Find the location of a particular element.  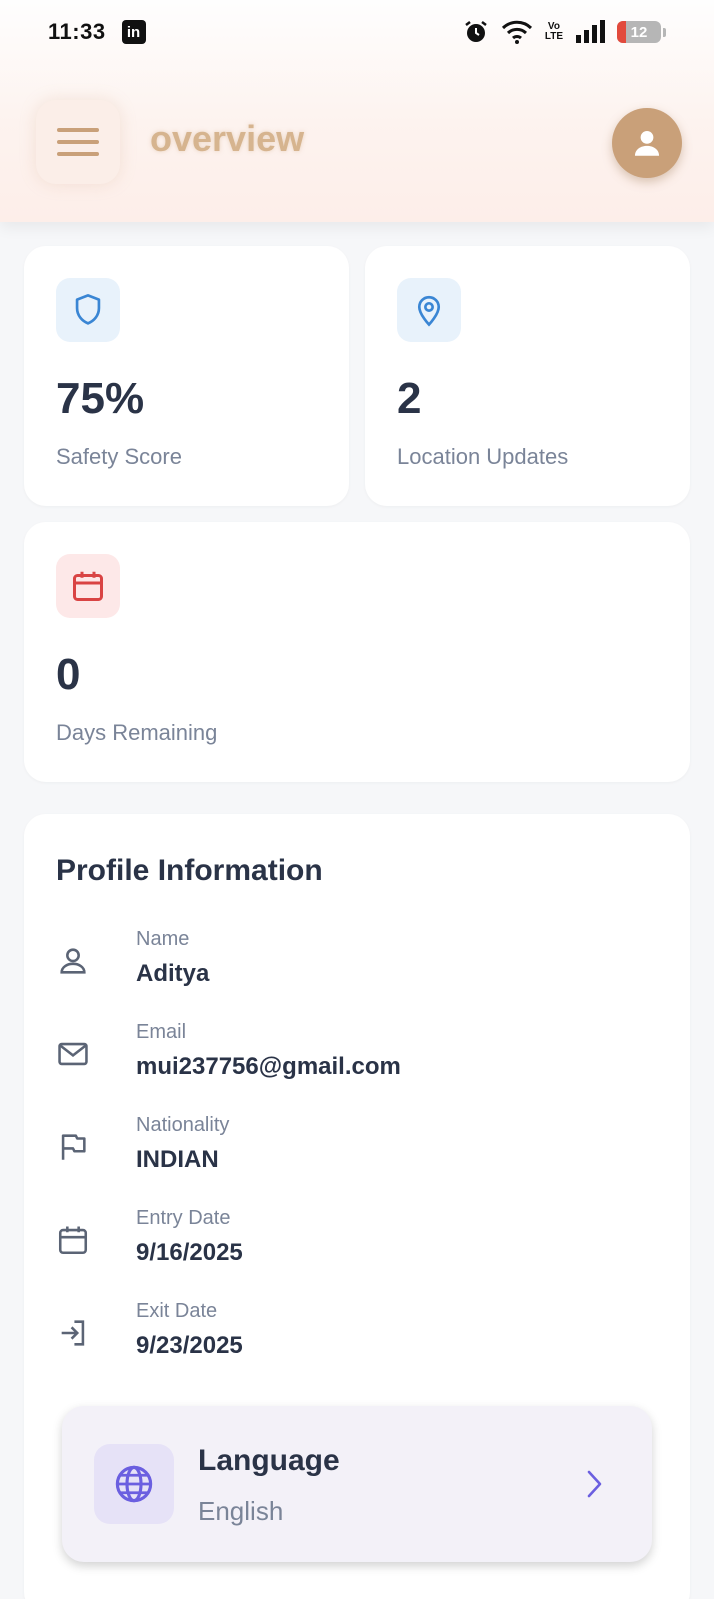

exit-date-value: 9/23/2025 is located at coordinates (189, 1345).